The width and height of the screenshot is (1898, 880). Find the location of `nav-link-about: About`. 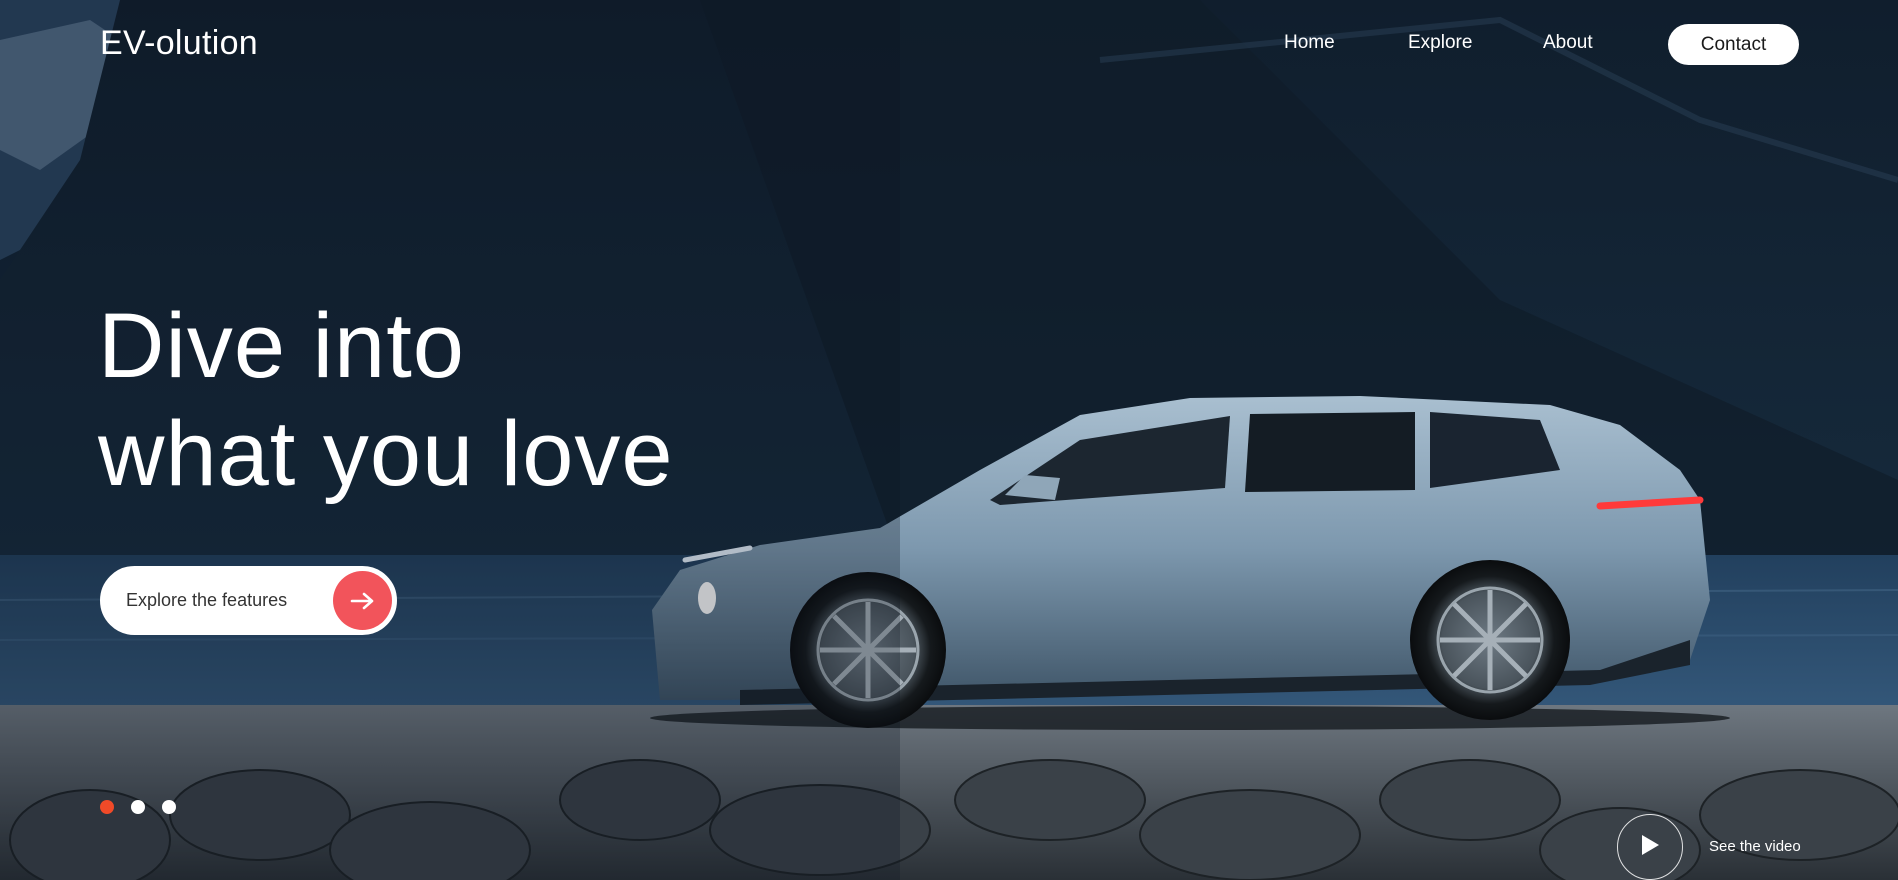

nav-link-about: About is located at coordinates (1568, 43).